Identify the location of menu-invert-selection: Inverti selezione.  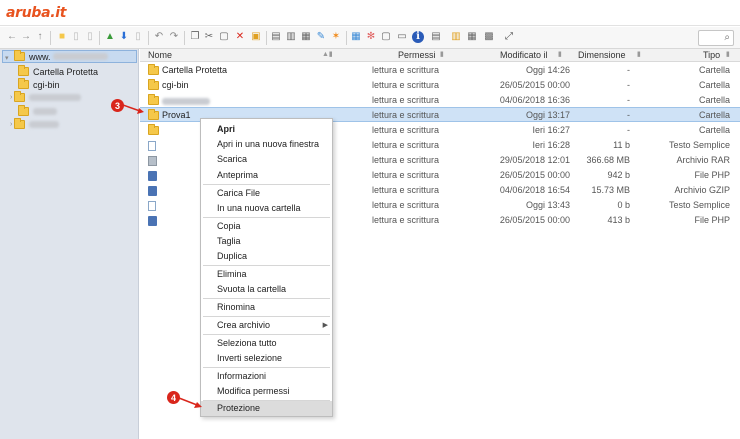
(266, 358).